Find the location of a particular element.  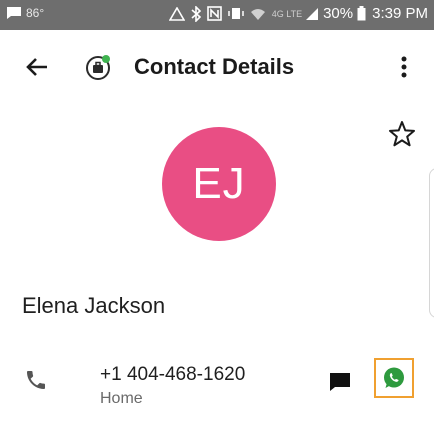

arrow-back-icon is located at coordinates (36, 67).